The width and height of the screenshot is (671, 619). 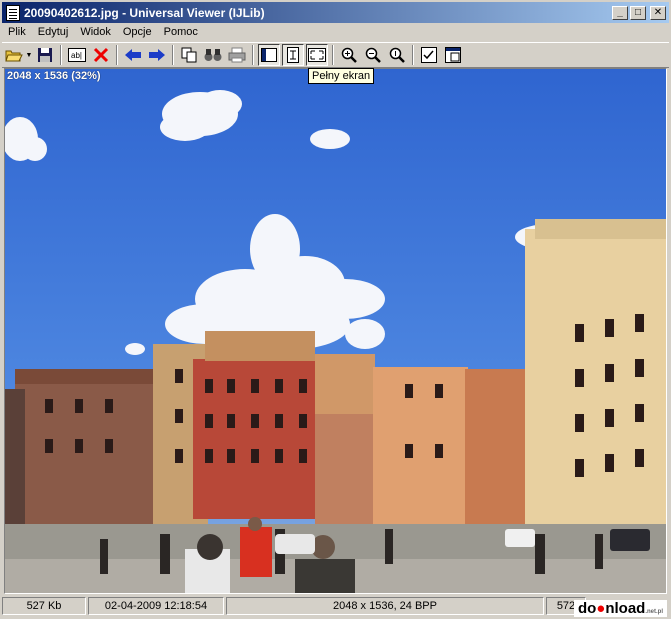 I want to click on open-button, so click(x=14, y=55).